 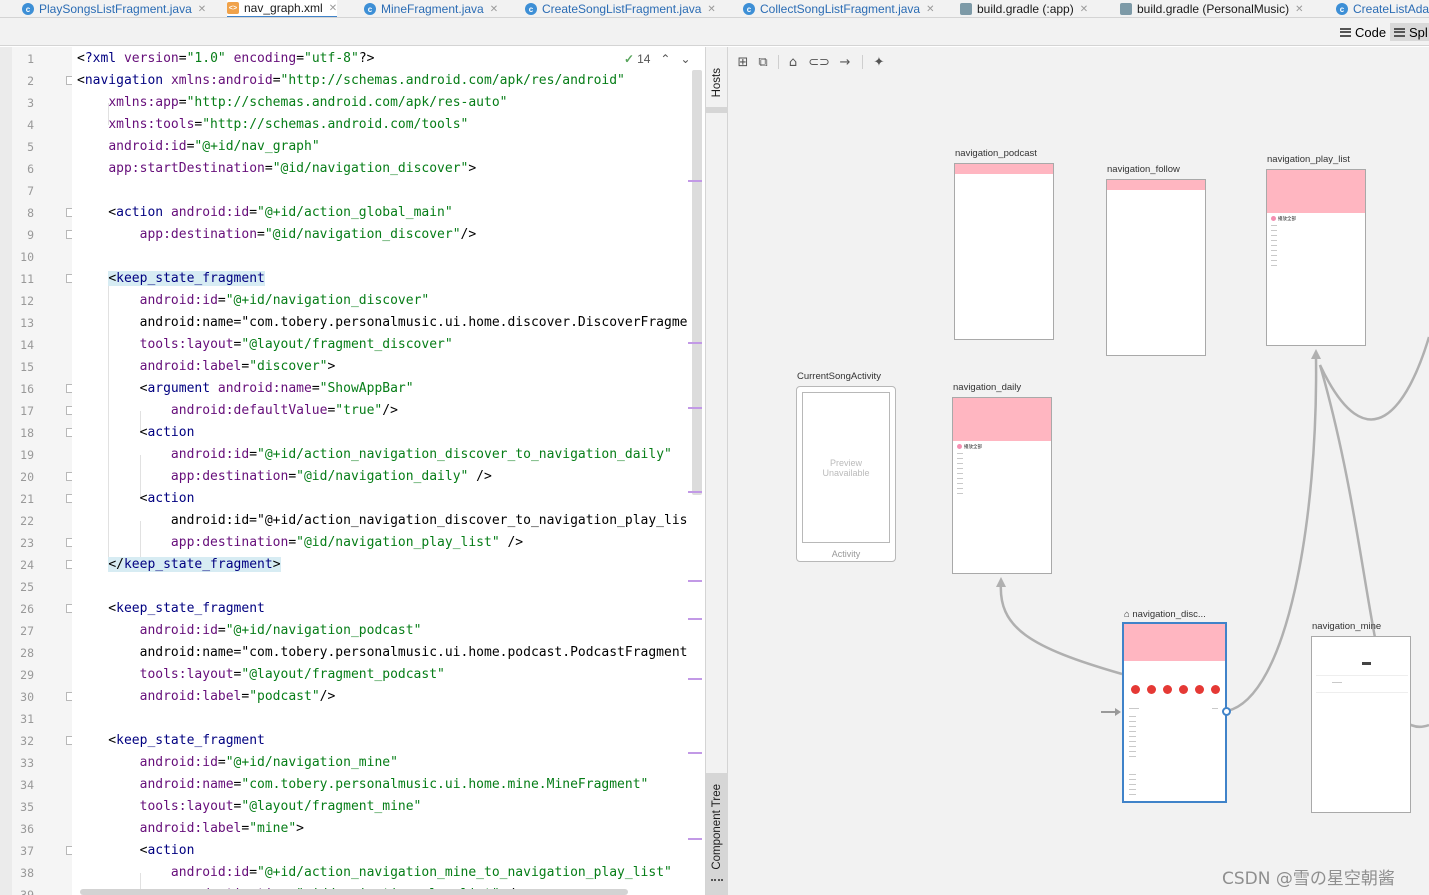 I want to click on code-line: android:id="@+id/navigation_podcast", so click(x=249, y=631).